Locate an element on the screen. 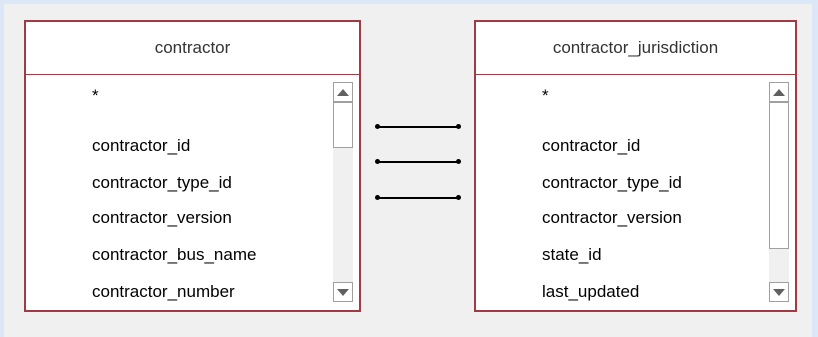 This screenshot has width=818, height=337. relationship-line-contractor-id is located at coordinates (418, 126).